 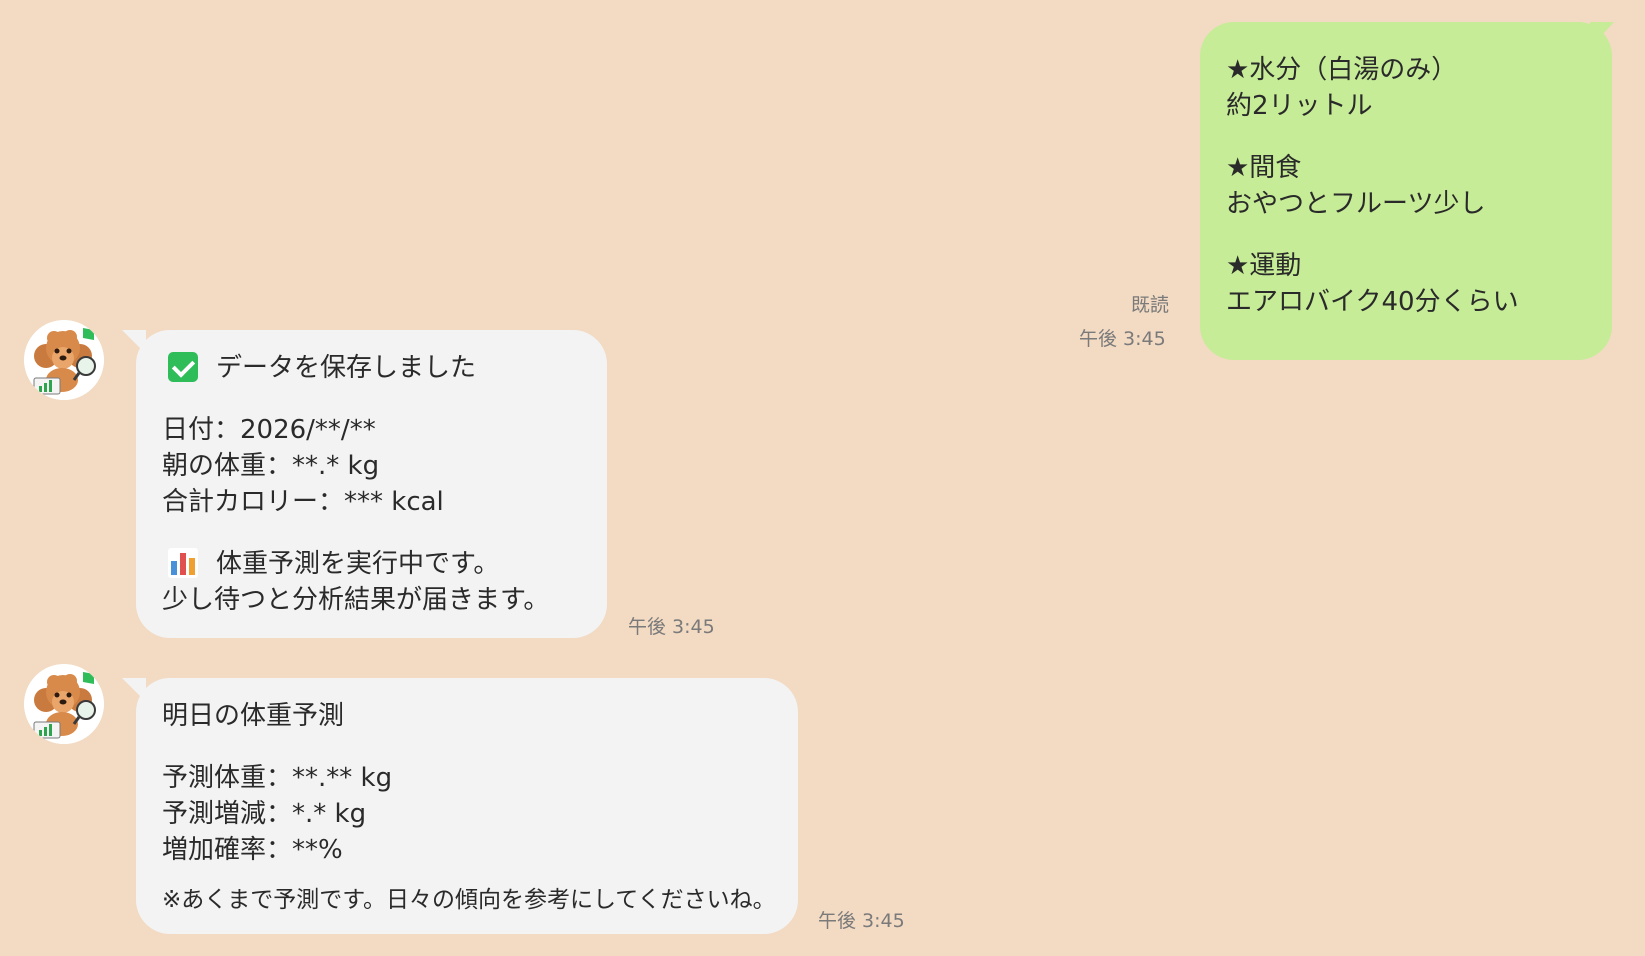 I want to click on outgoing-line: ★運動, so click(x=1264, y=266).